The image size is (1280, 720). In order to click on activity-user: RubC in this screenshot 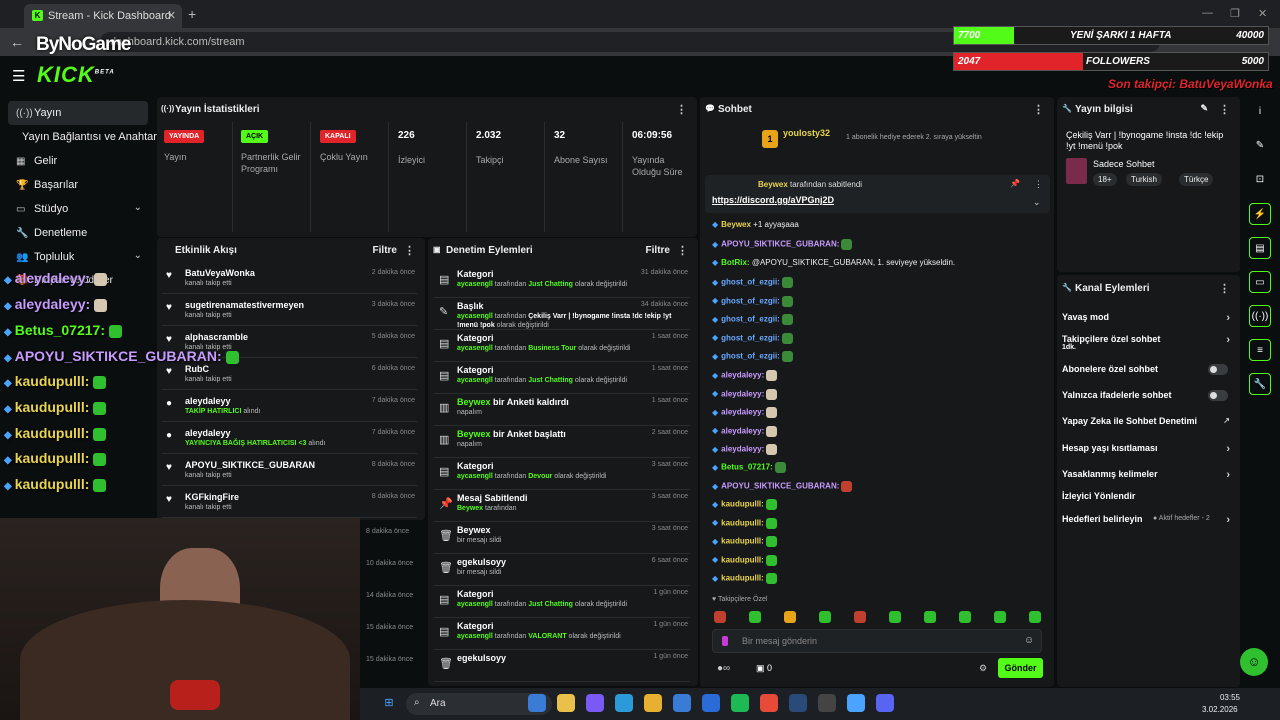, I will do `click(197, 369)`.